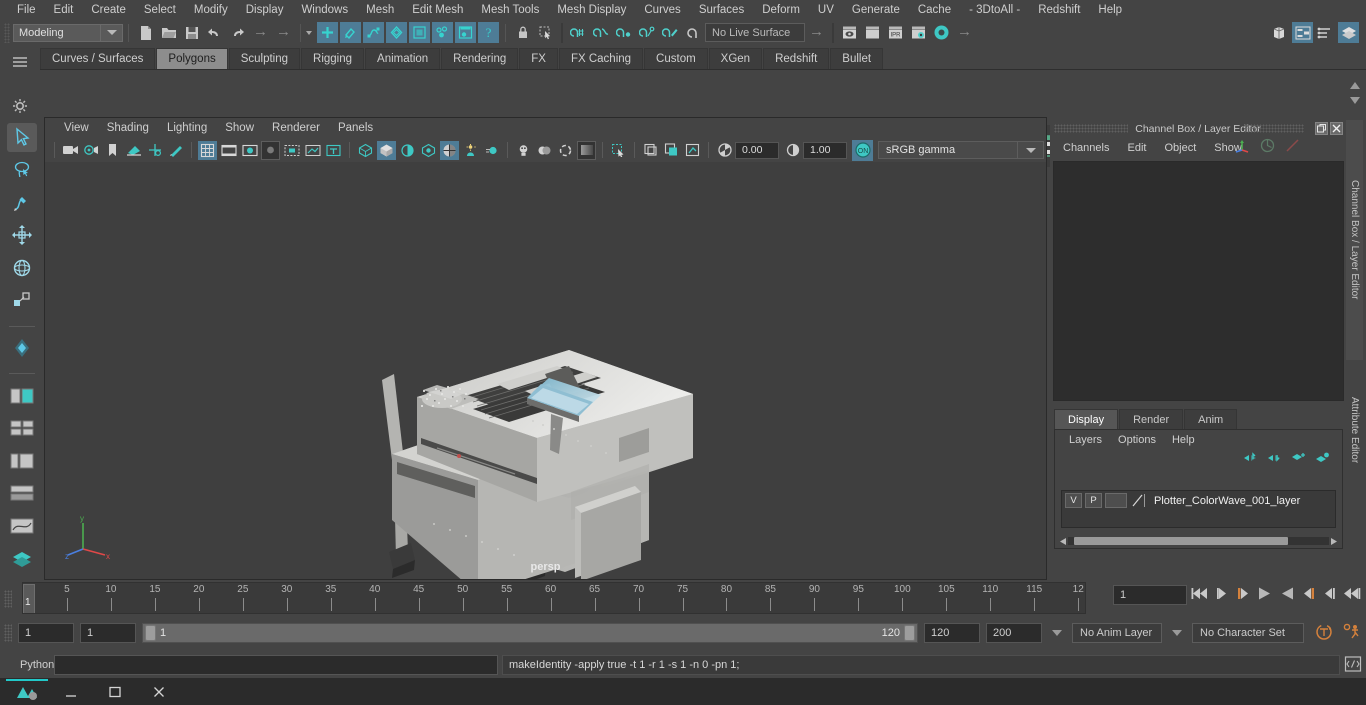 The image size is (1366, 705). Describe the element at coordinates (545, 32) in the screenshot. I see `highlight-selection-mode-icon` at that location.